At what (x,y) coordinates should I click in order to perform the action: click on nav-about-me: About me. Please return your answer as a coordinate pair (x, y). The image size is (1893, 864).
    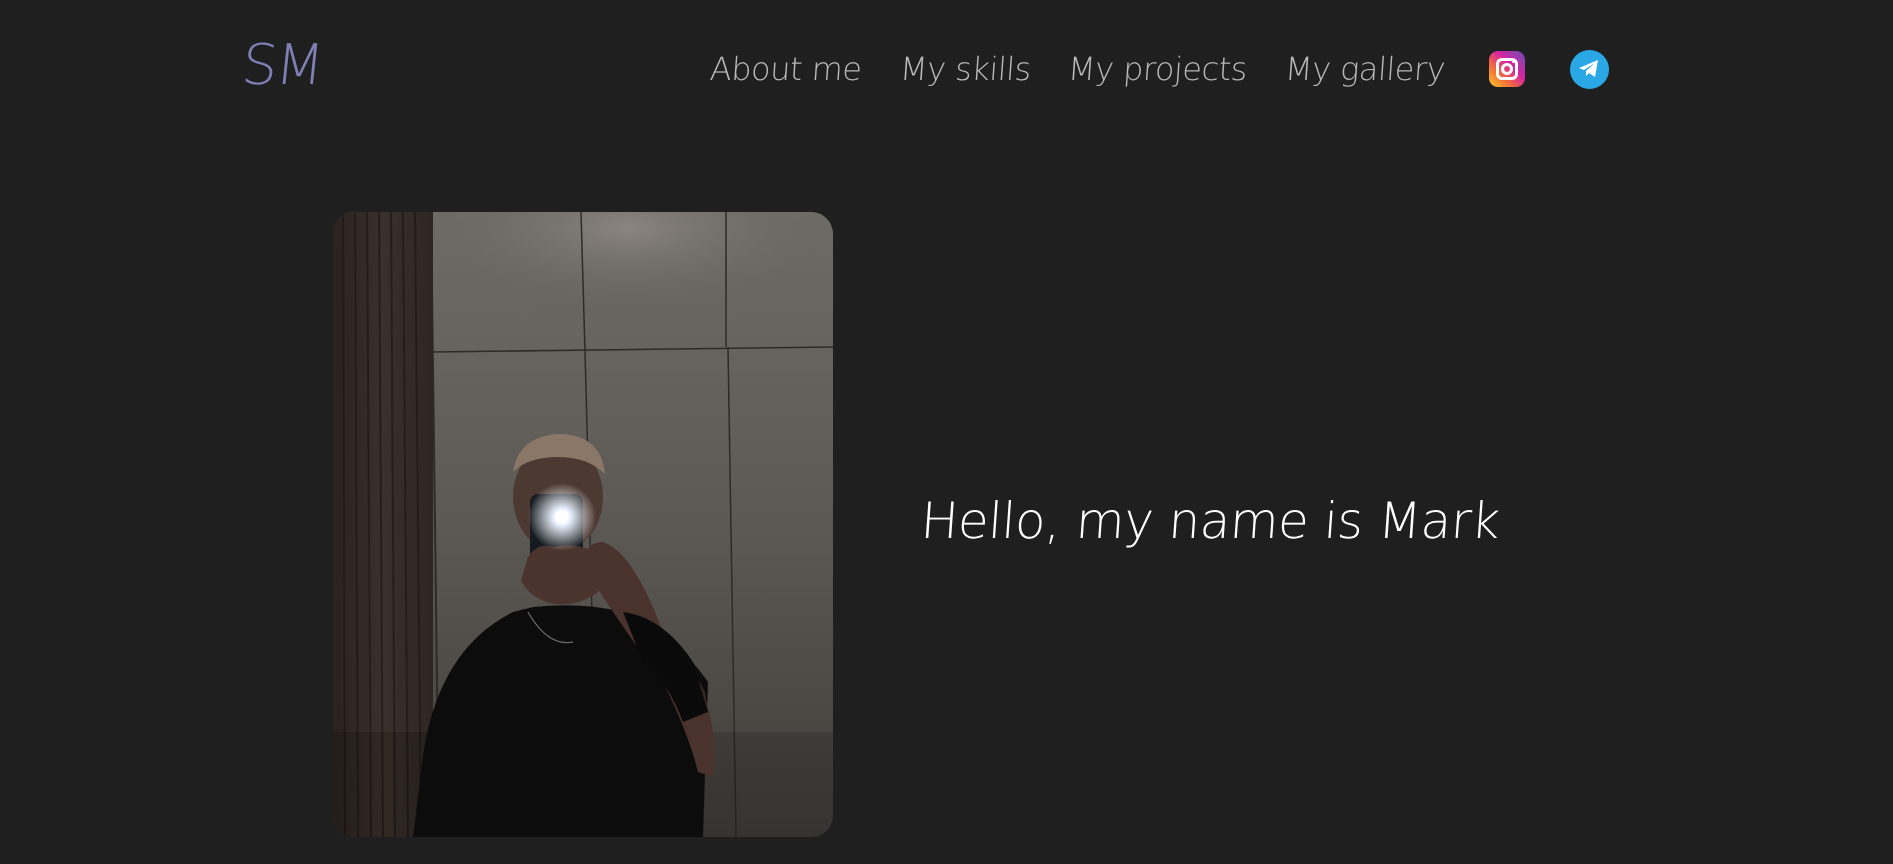
    Looking at the image, I should click on (786, 69).